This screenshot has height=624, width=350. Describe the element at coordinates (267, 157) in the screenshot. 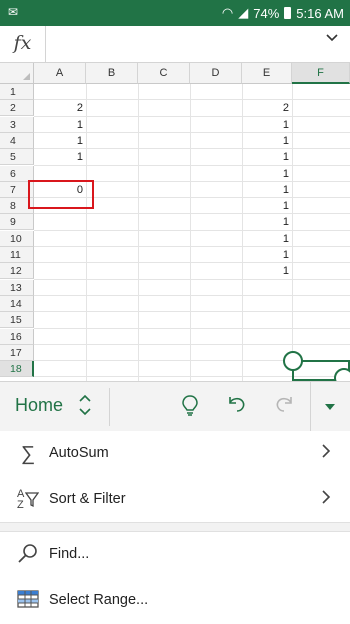

I see `cell-e5: 1` at that location.